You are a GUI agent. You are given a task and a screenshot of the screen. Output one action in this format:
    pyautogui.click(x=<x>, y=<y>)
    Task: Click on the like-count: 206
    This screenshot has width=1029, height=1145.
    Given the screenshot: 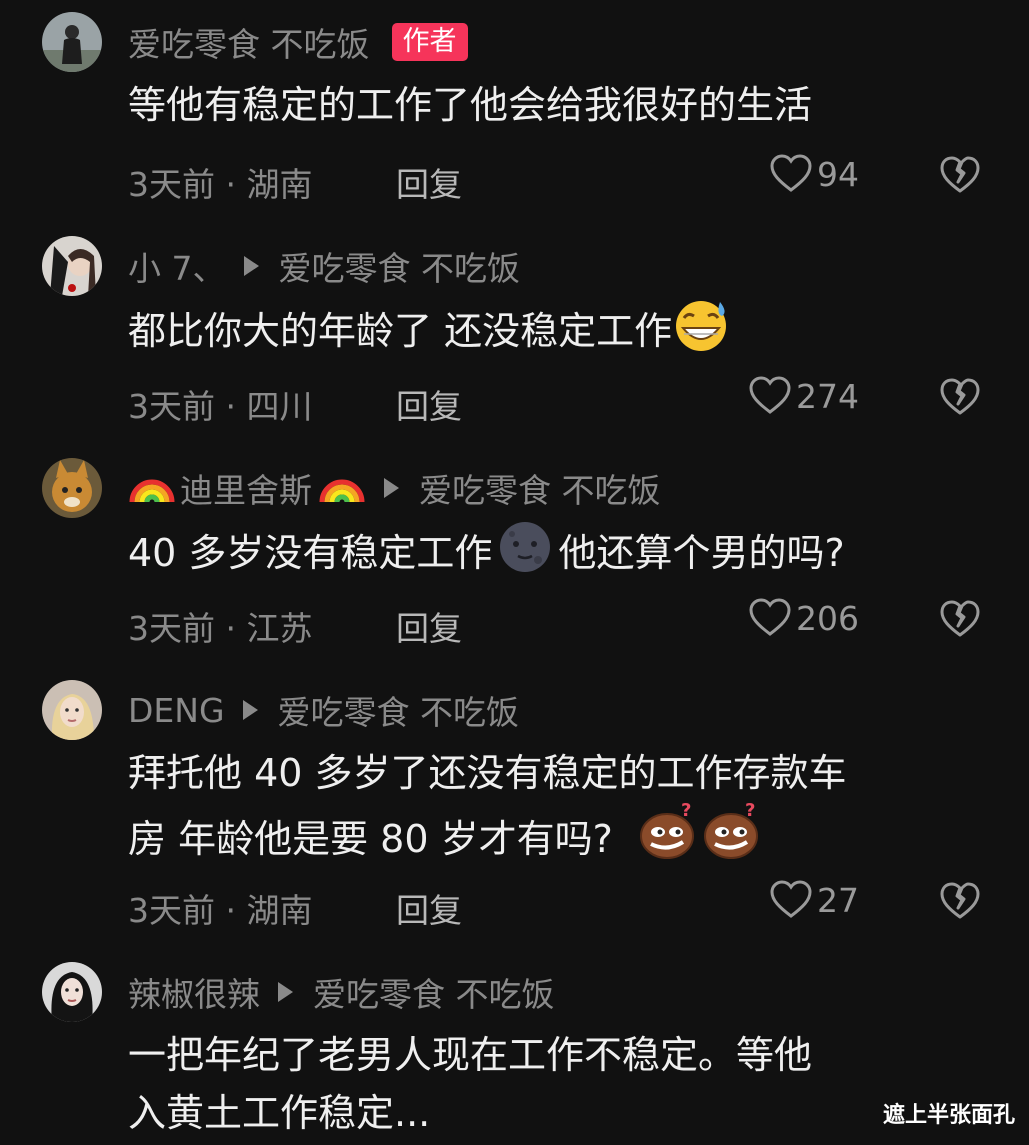 What is the action you would take?
    pyautogui.click(x=827, y=618)
    